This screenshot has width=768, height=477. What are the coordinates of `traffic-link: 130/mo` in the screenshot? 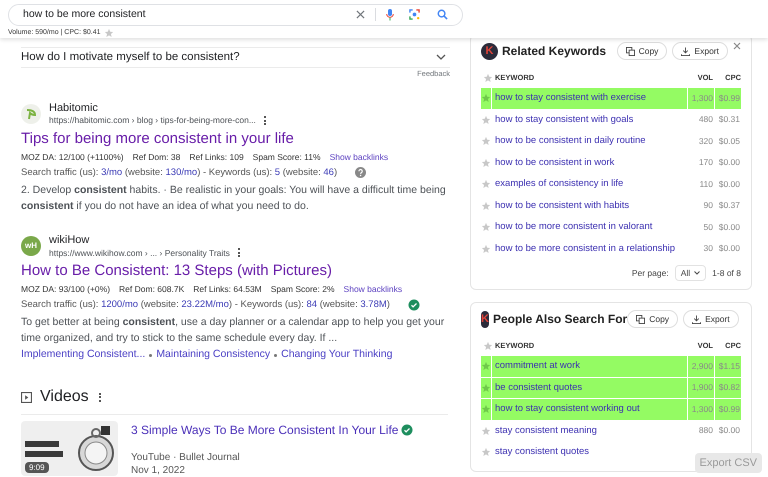 It's located at (182, 172).